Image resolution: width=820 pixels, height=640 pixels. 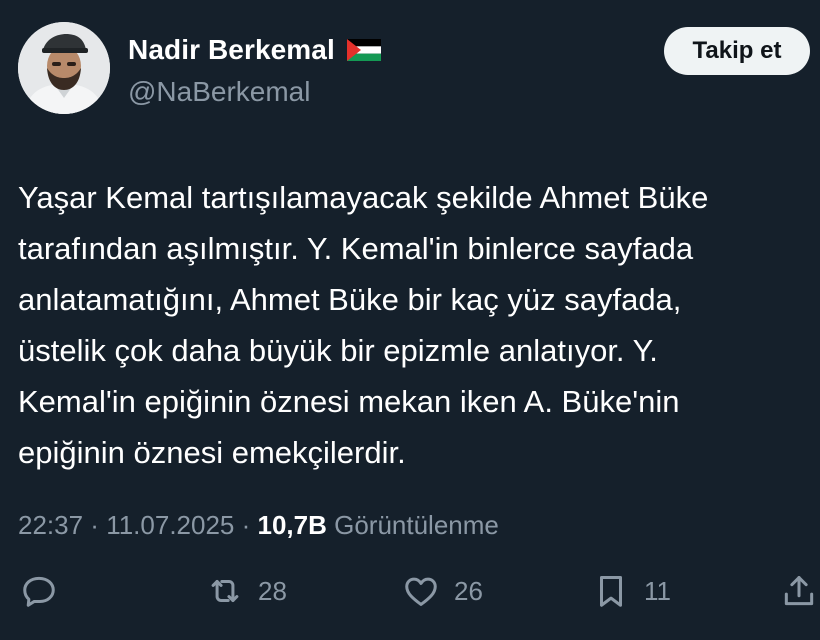 I want to click on reply-button, so click(x=39, y=591).